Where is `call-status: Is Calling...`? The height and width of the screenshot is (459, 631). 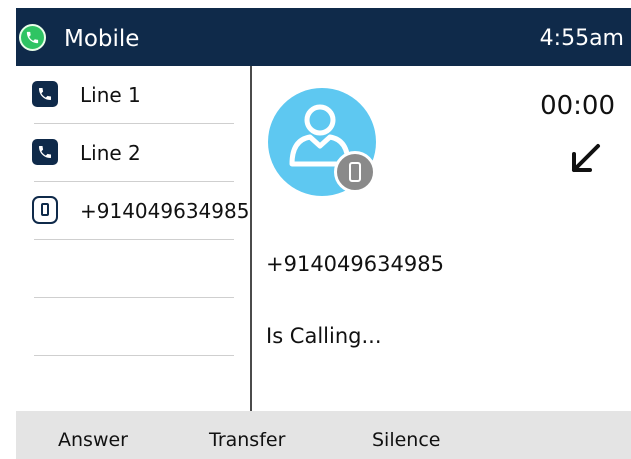
call-status: Is Calling... is located at coordinates (324, 336).